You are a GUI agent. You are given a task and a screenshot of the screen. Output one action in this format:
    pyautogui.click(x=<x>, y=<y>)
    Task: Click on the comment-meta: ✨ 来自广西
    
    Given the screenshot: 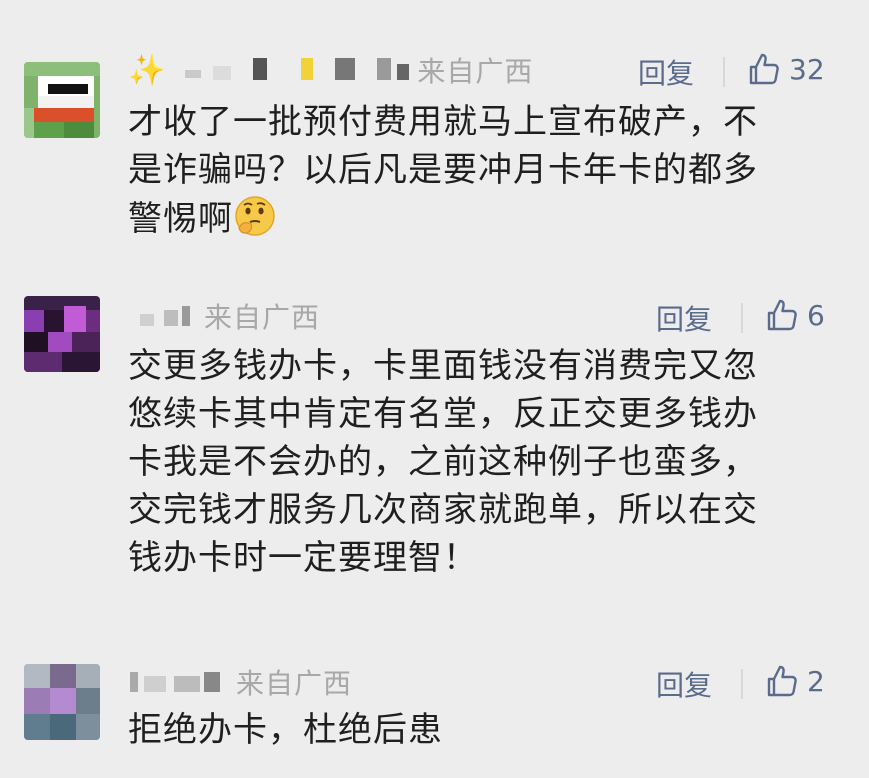 What is the action you would take?
    pyautogui.click(x=330, y=70)
    